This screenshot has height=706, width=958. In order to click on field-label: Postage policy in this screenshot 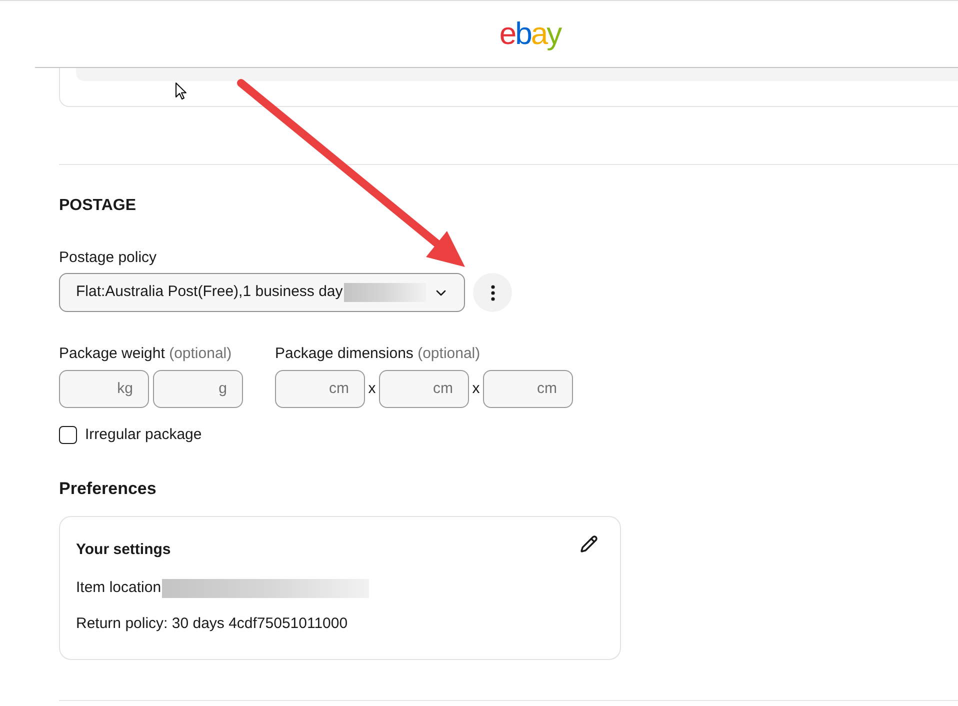, I will do `click(108, 258)`.